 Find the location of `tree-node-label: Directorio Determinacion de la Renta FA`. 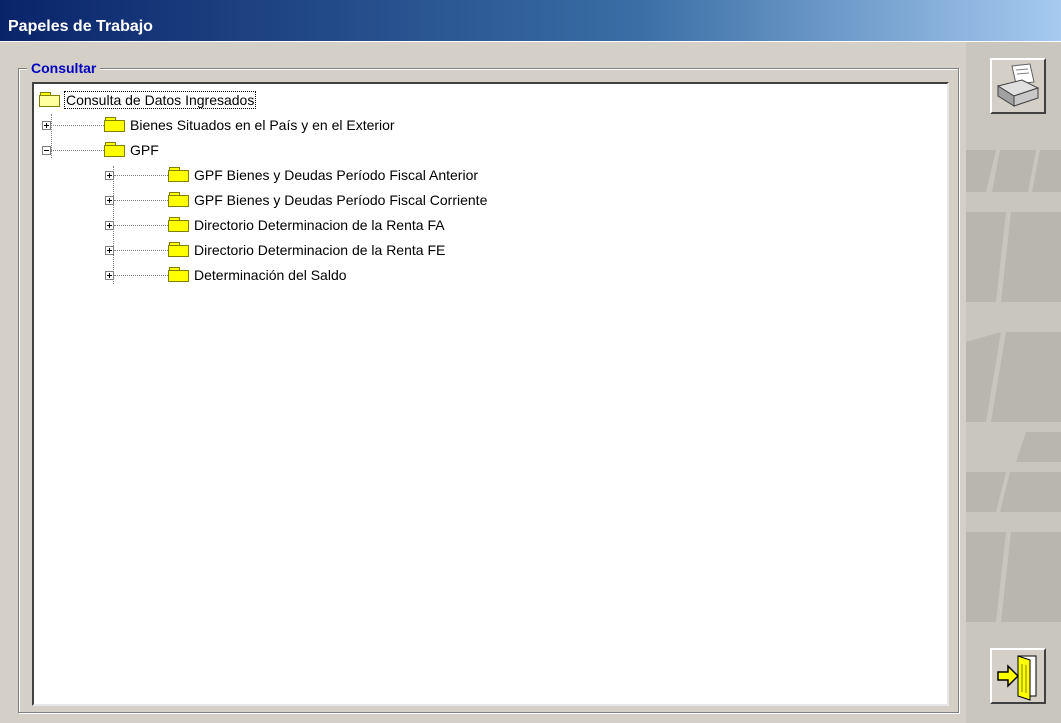

tree-node-label: Directorio Determinacion de la Renta FA is located at coordinates (319, 225).